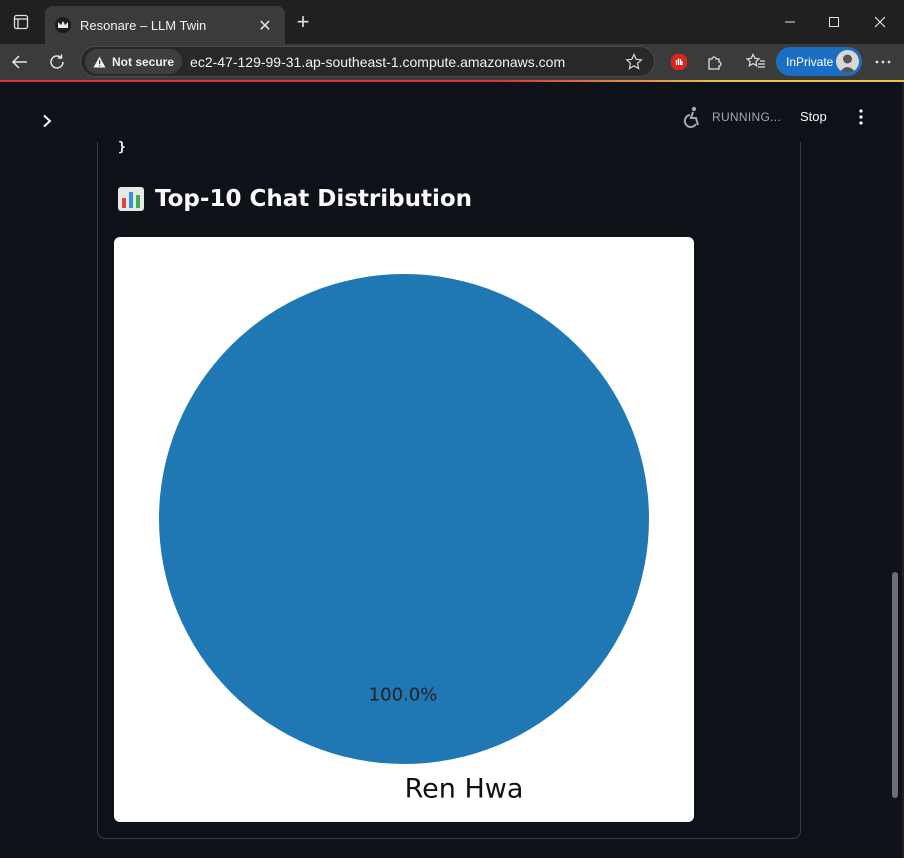 This screenshot has height=858, width=904. What do you see at coordinates (691, 117) in the screenshot?
I see `running-figure-icon` at bounding box center [691, 117].